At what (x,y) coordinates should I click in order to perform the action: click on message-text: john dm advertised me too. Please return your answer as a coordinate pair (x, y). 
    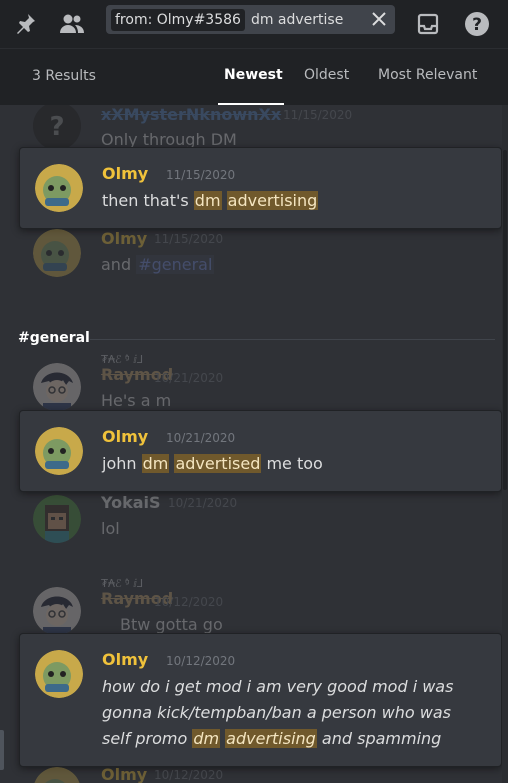
    Looking at the image, I should click on (212, 464).